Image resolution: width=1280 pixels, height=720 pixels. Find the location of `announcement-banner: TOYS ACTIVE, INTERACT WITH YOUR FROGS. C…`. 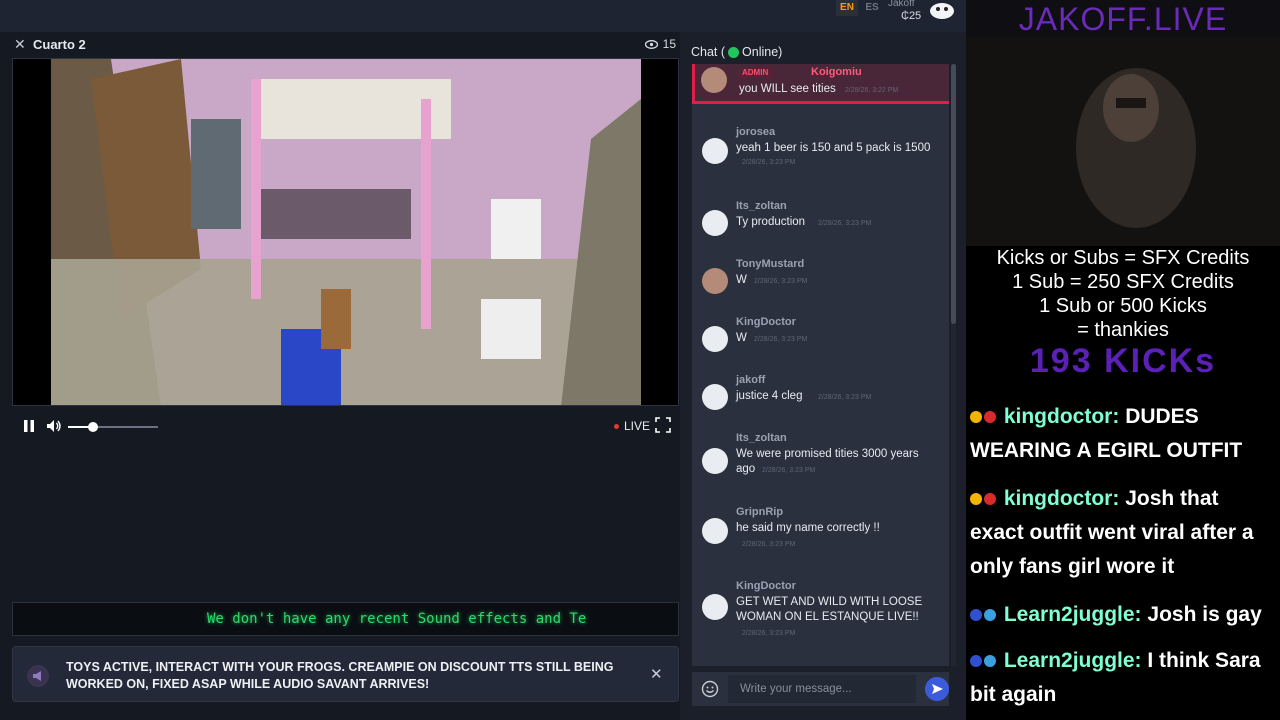

announcement-banner: TOYS ACTIVE, INTERACT WITH YOUR FROGS. C… is located at coordinates (345, 674).